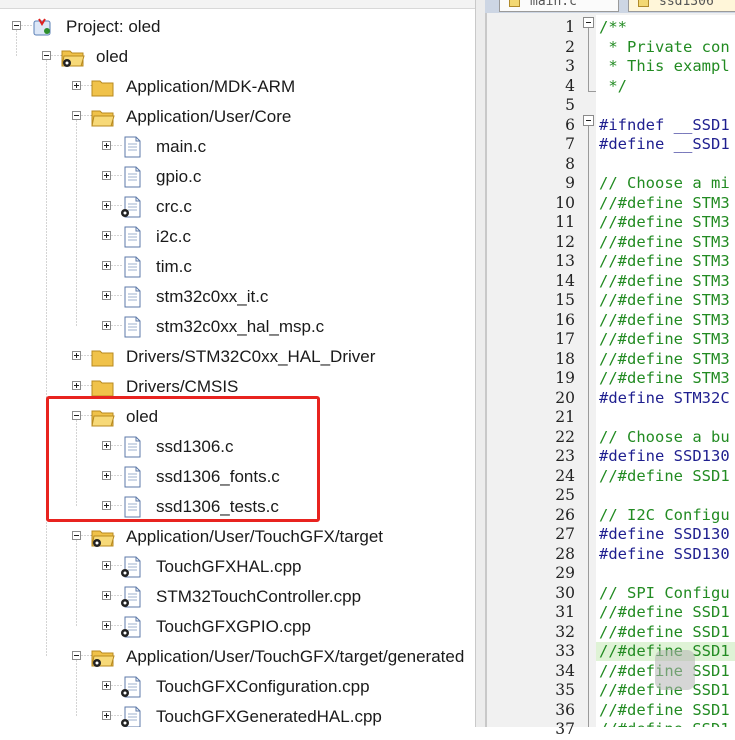 The image size is (735, 740). What do you see at coordinates (269, 716) in the screenshot?
I see `tree-item-label: TouchGFXGeneratedHAL.cpp` at bounding box center [269, 716].